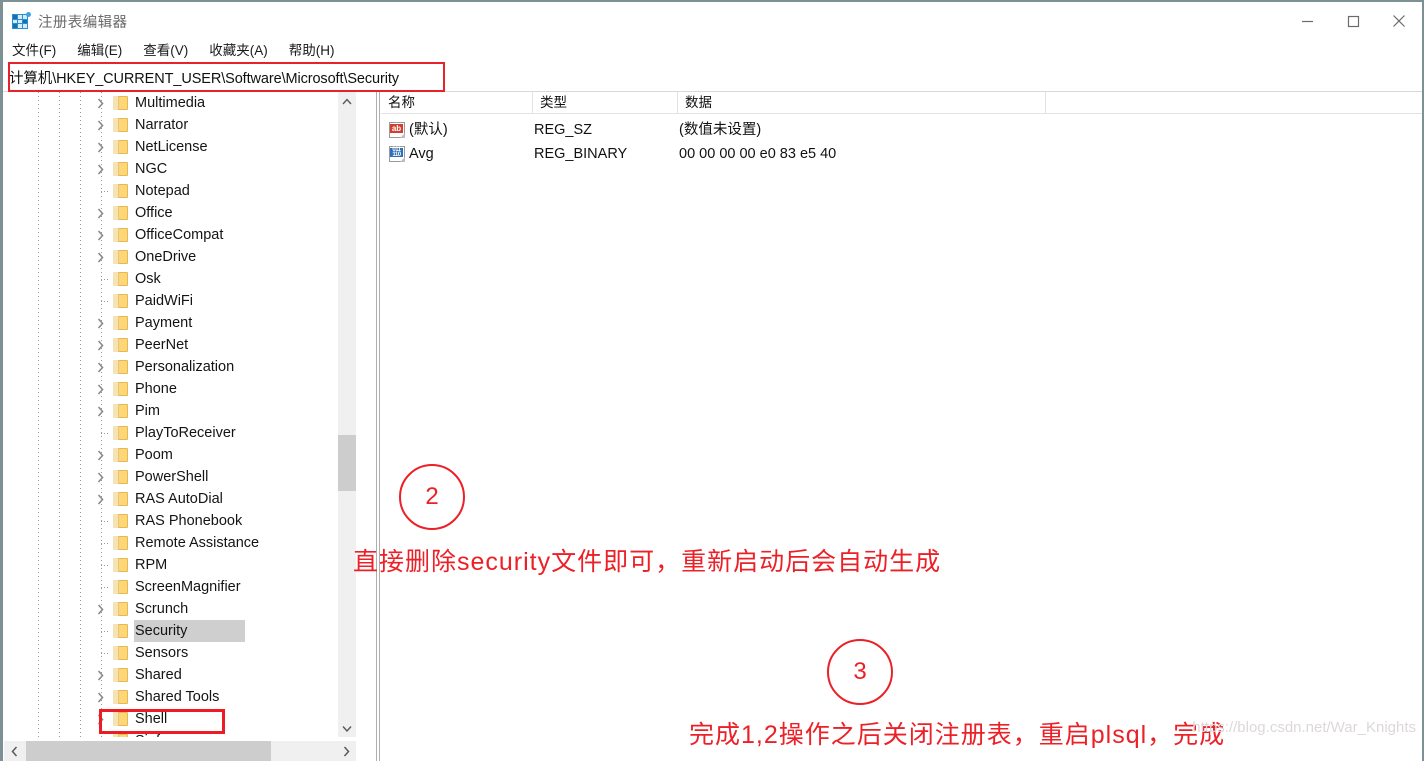 This screenshot has width=1424, height=761. I want to click on tree-vertical-scrollbar, so click(347, 414).